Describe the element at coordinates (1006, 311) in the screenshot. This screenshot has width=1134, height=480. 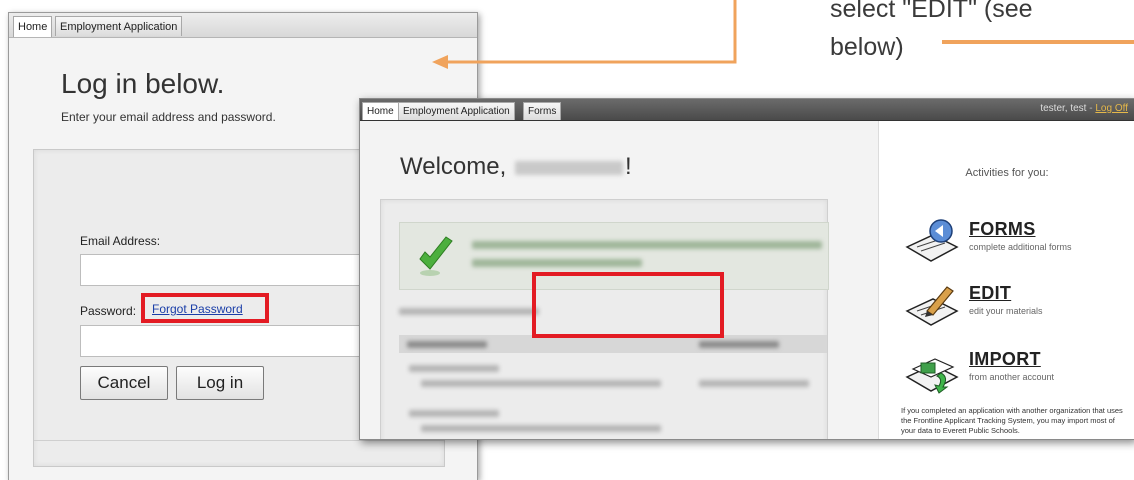
I see `activity-desc: edit your materials` at that location.